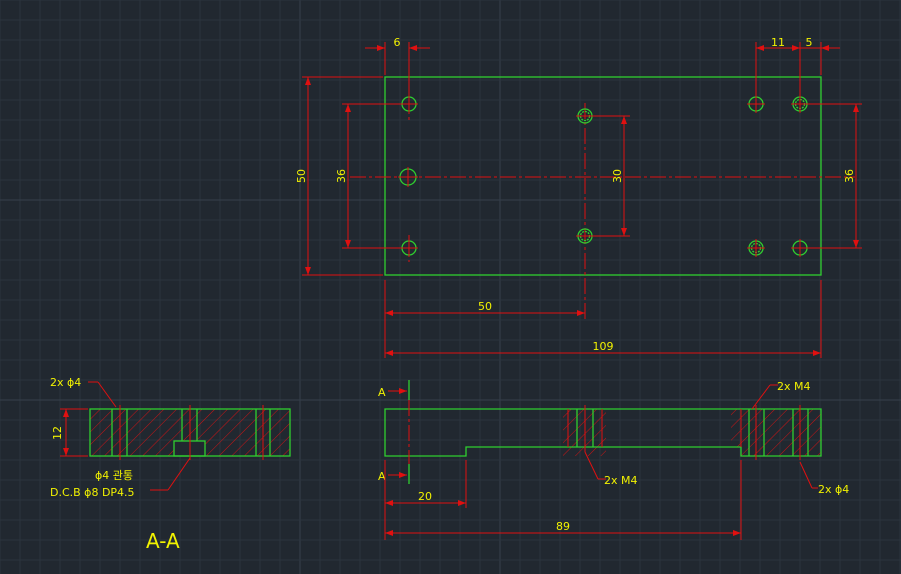 The image size is (901, 574). I want to click on hole-left-bottom, so click(409, 248).